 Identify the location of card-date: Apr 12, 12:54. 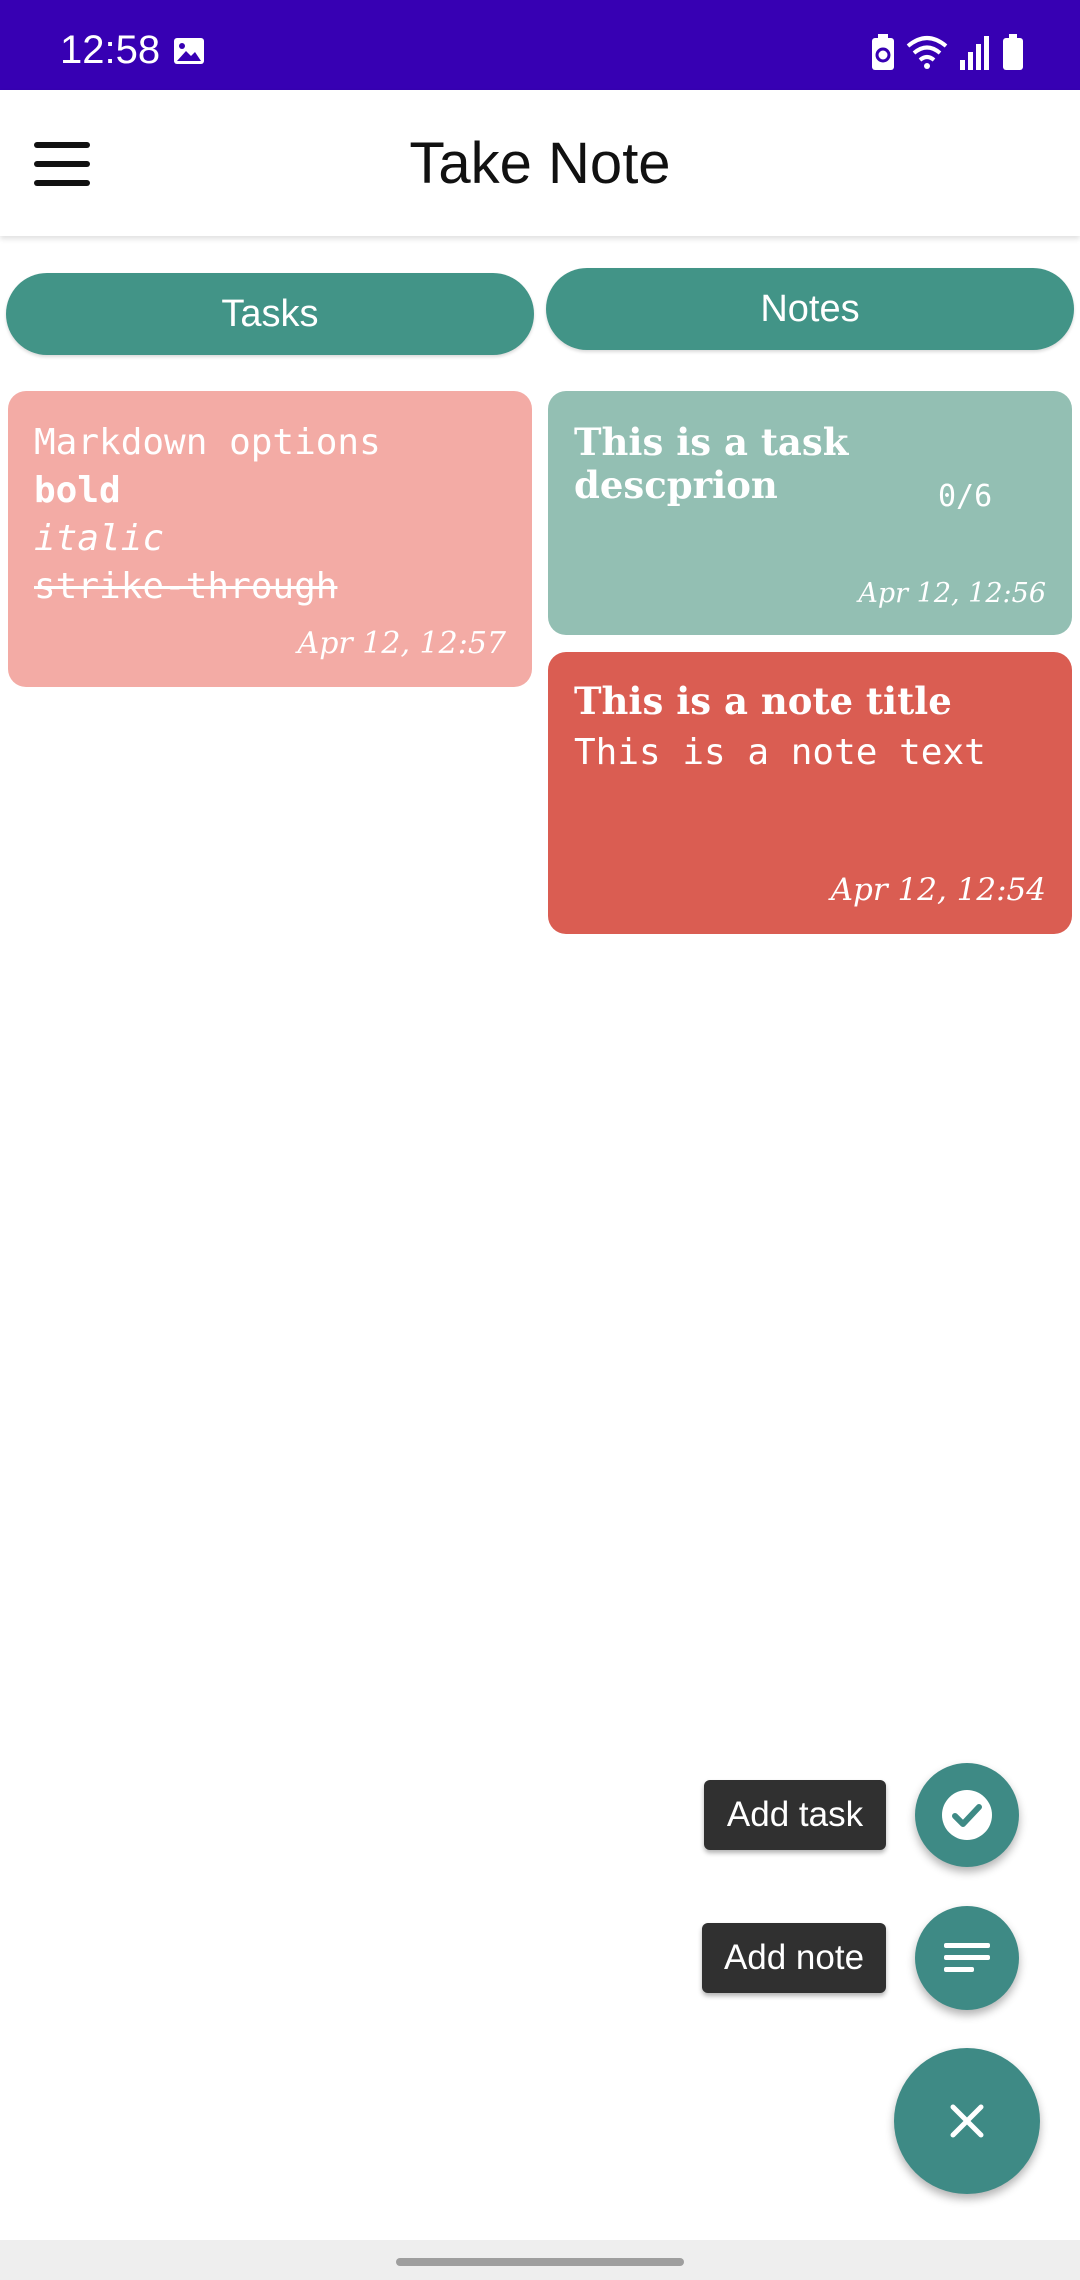
(938, 890).